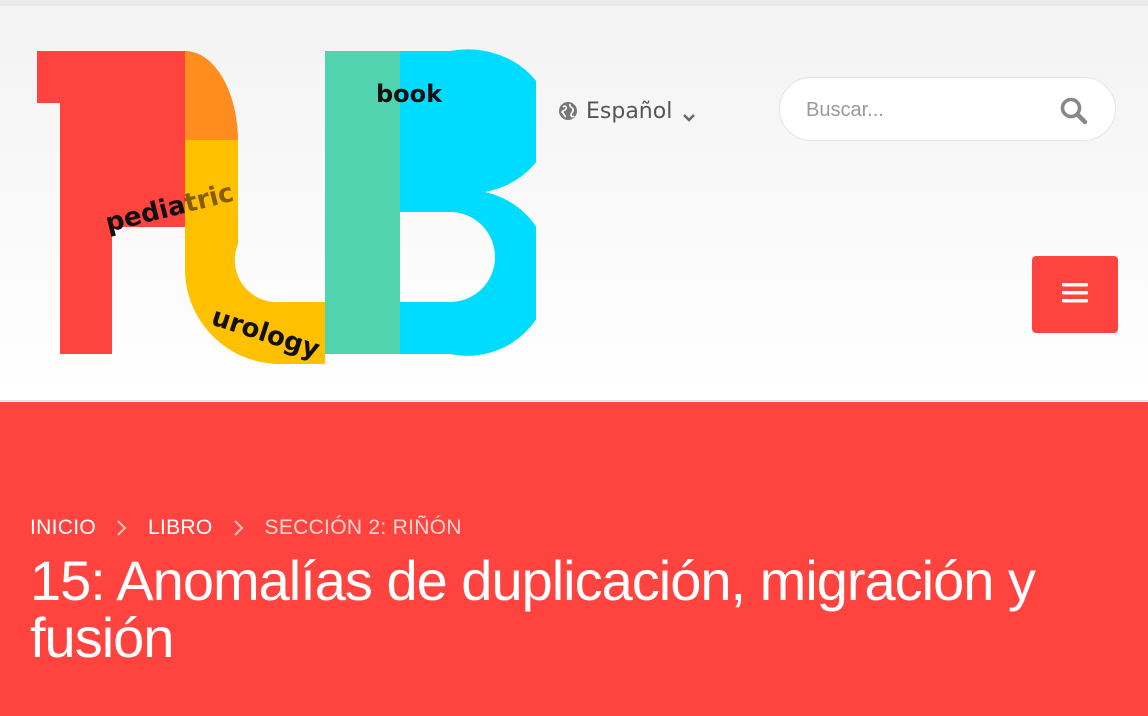 Image resolution: width=1148 pixels, height=716 pixels. I want to click on logo-word-book: book, so click(409, 94).